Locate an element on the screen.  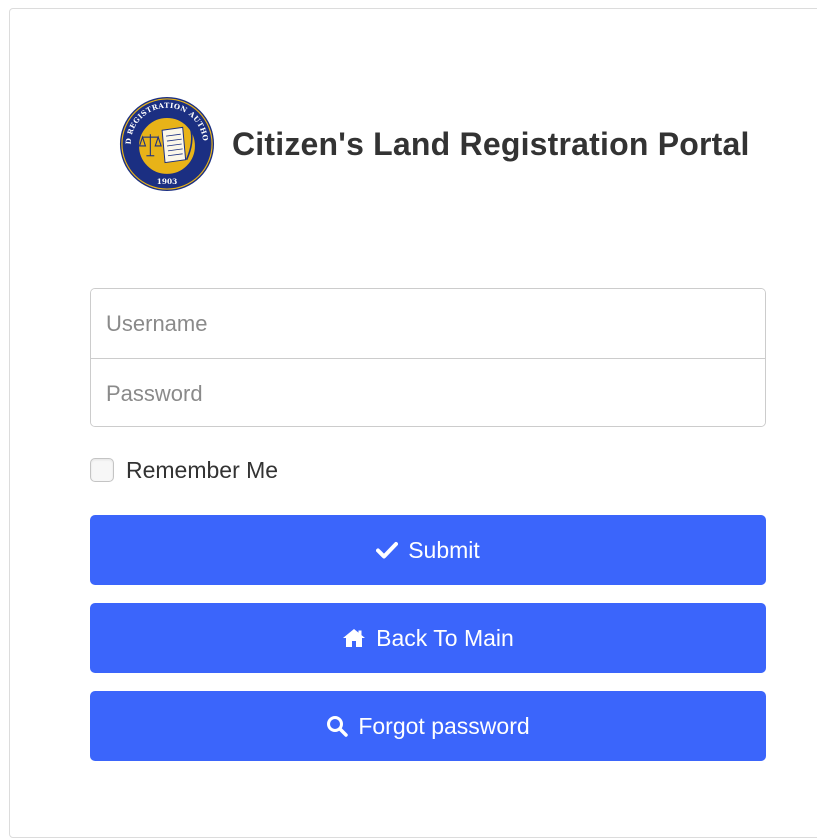
back-to-main-button: Back To Main is located at coordinates (428, 638).